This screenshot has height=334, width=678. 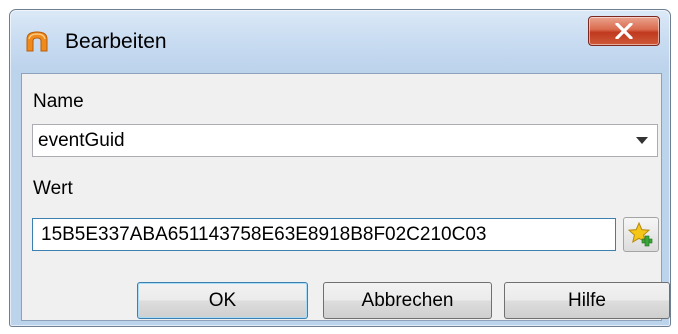 What do you see at coordinates (222, 300) in the screenshot?
I see `ok-button: OK` at bounding box center [222, 300].